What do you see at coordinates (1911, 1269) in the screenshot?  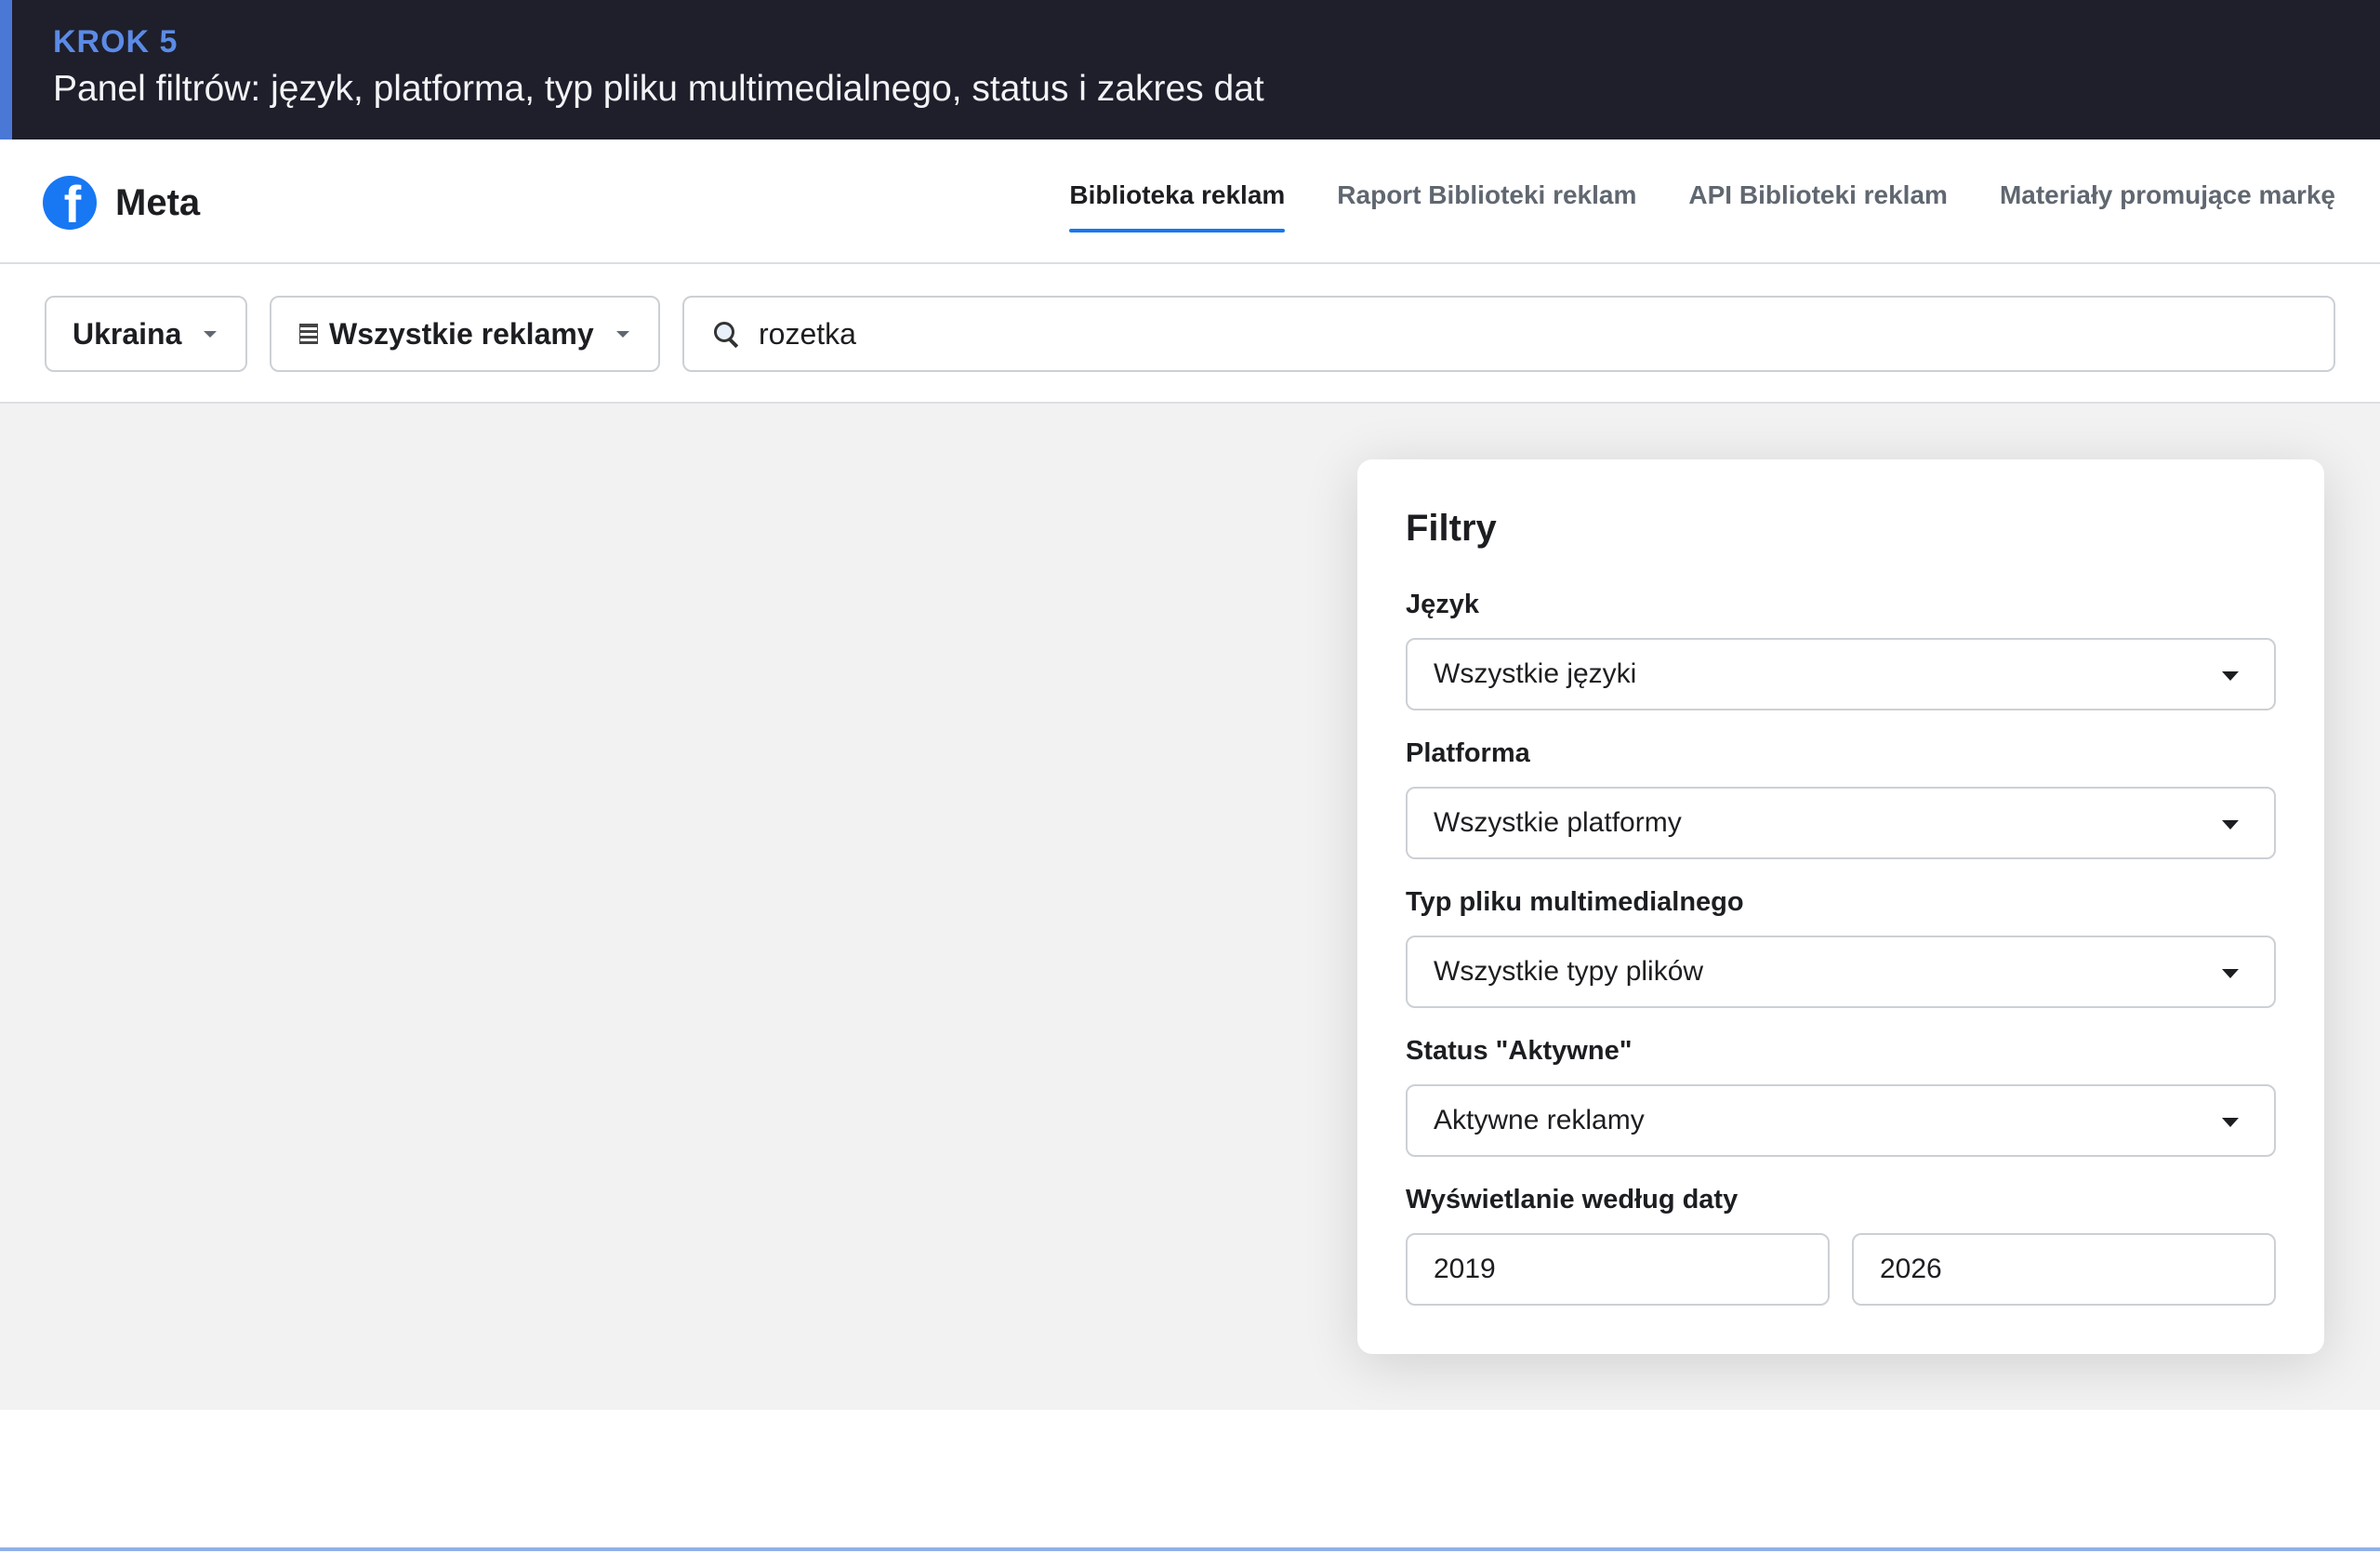 I see `date-to-value: 2026` at bounding box center [1911, 1269].